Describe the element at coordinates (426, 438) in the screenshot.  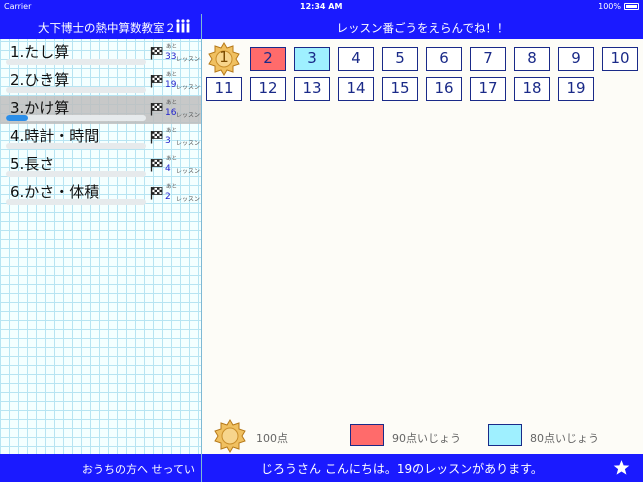
I see `legend-red-label: 90点いじょう` at that location.